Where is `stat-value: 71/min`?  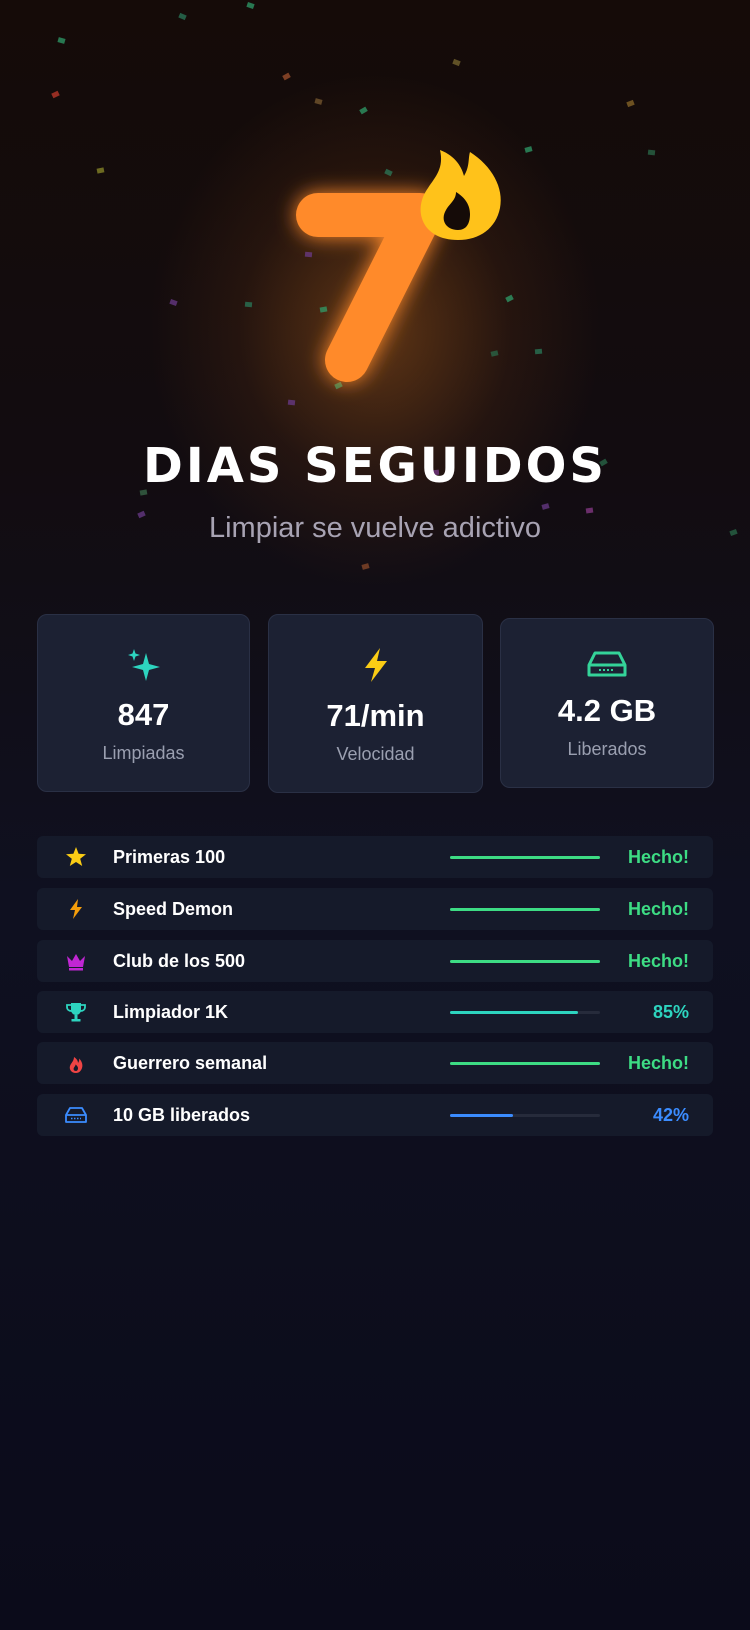
stat-value: 71/min is located at coordinates (375, 715).